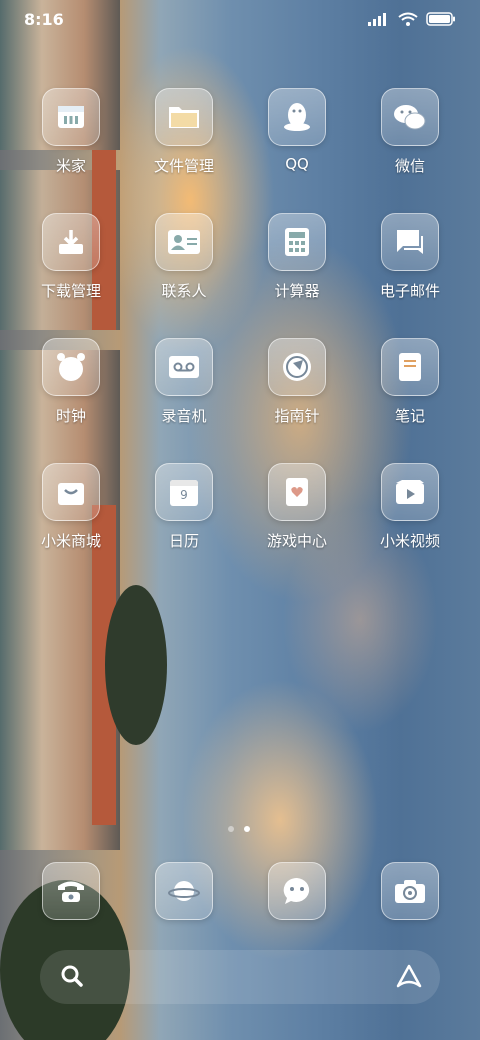 The height and width of the screenshot is (1040, 480). What do you see at coordinates (71, 507) in the screenshot?
I see `app-mi-store: 小米商城` at bounding box center [71, 507].